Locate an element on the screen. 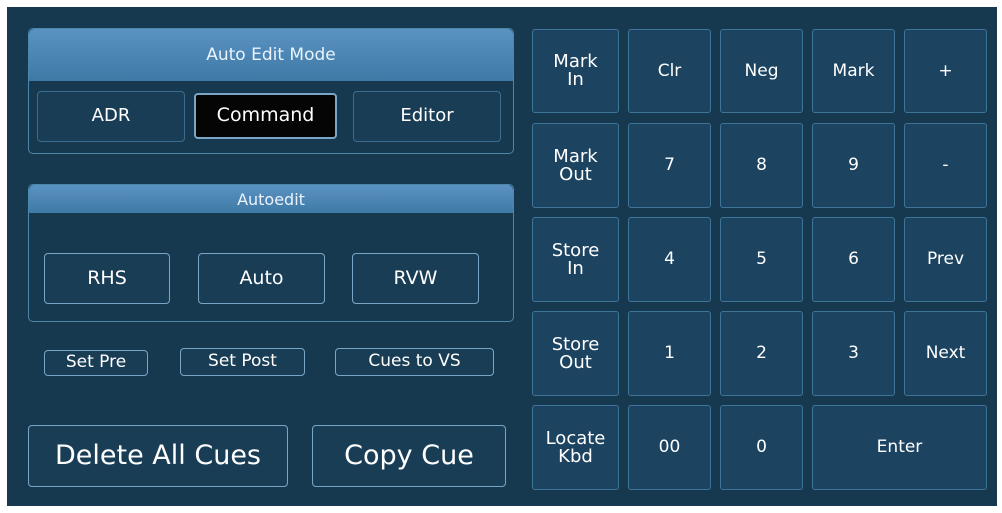  editor-button: Editor is located at coordinates (427, 116).